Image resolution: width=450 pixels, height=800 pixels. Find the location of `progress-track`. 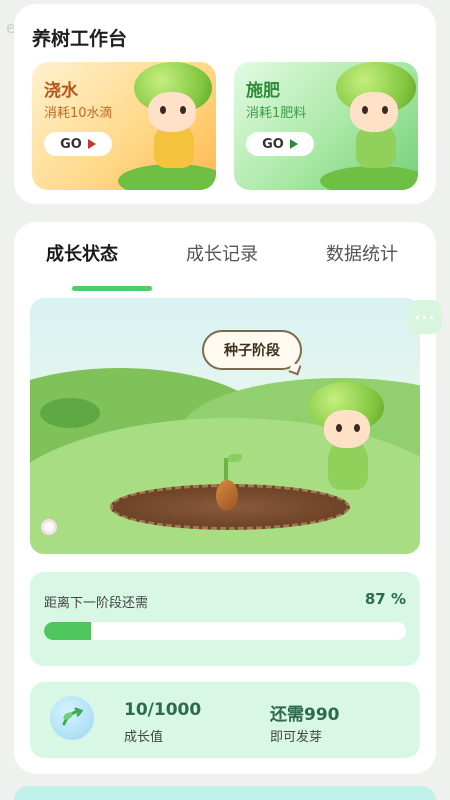

progress-track is located at coordinates (225, 631).